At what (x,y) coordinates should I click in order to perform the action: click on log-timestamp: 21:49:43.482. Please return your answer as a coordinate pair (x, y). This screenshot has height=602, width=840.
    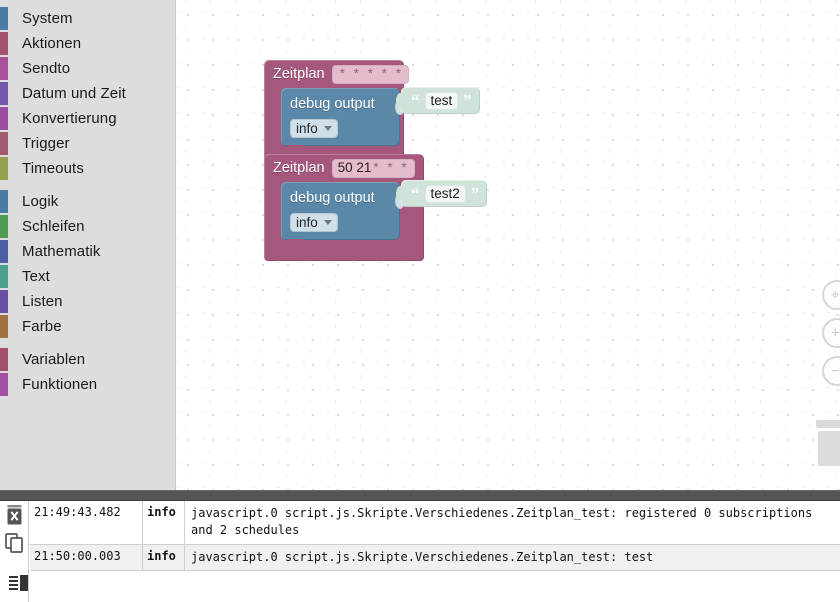
    Looking at the image, I should click on (86, 522).